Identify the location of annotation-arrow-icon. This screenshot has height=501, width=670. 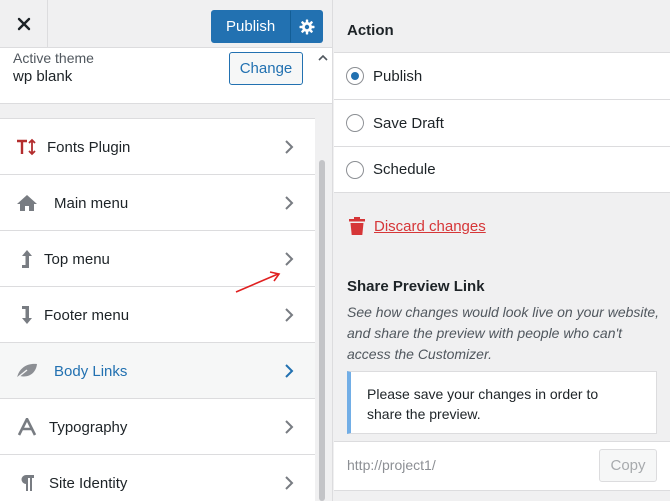
(258, 282).